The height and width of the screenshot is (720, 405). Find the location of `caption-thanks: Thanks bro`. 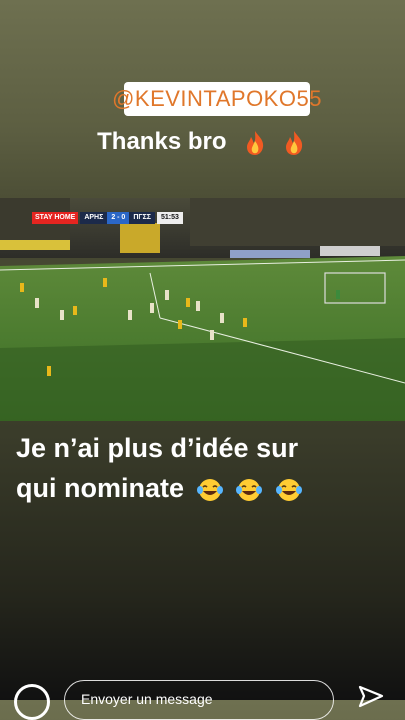

caption-thanks: Thanks bro is located at coordinates (202, 142).